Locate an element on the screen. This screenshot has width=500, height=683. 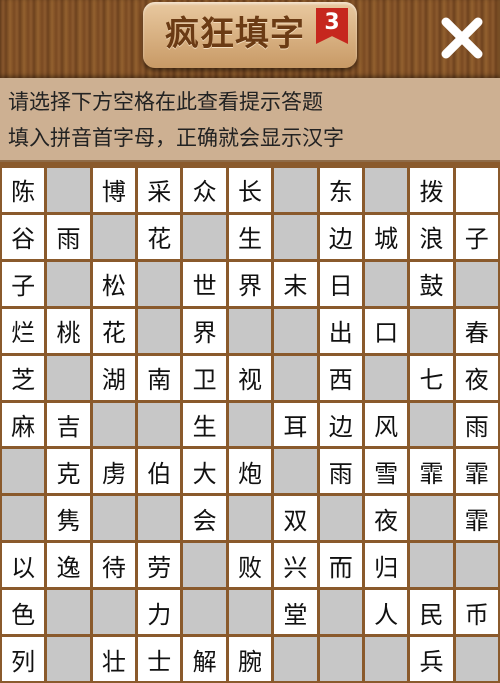
grid-cell: 败 is located at coordinates (250, 565).